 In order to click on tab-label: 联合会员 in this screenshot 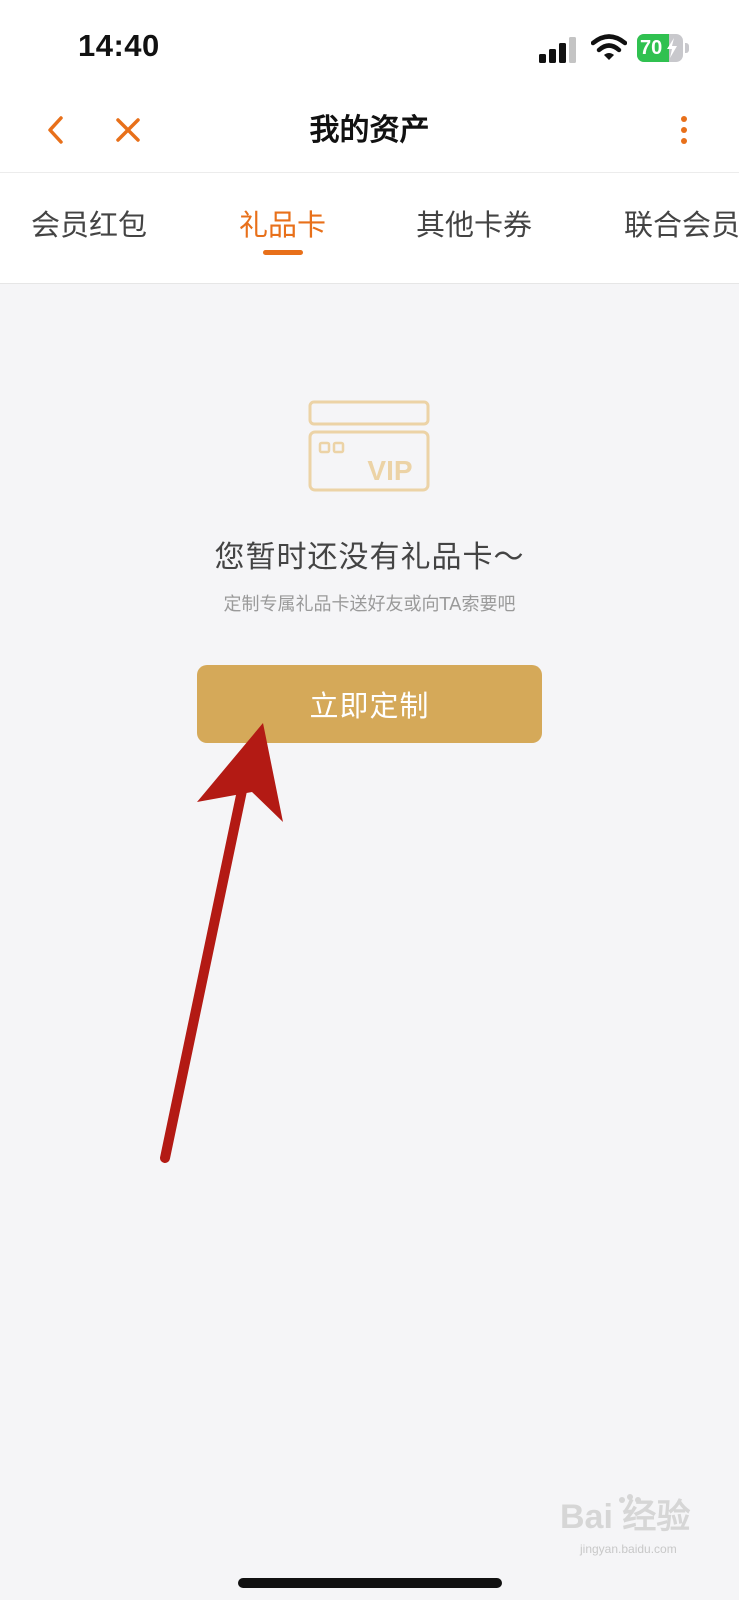, I will do `click(681, 225)`.